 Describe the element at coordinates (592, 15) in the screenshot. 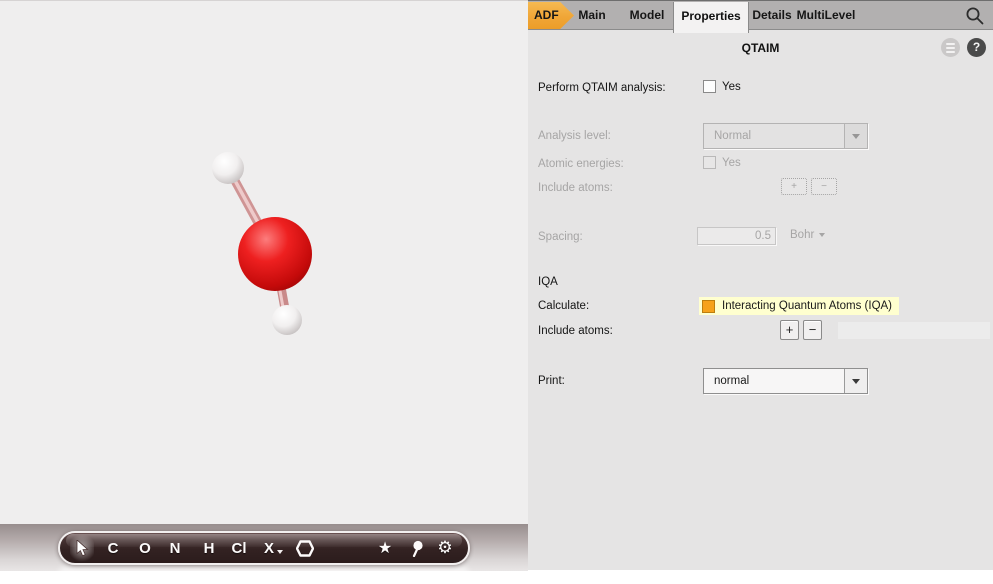

I see `tab-main: Main` at that location.